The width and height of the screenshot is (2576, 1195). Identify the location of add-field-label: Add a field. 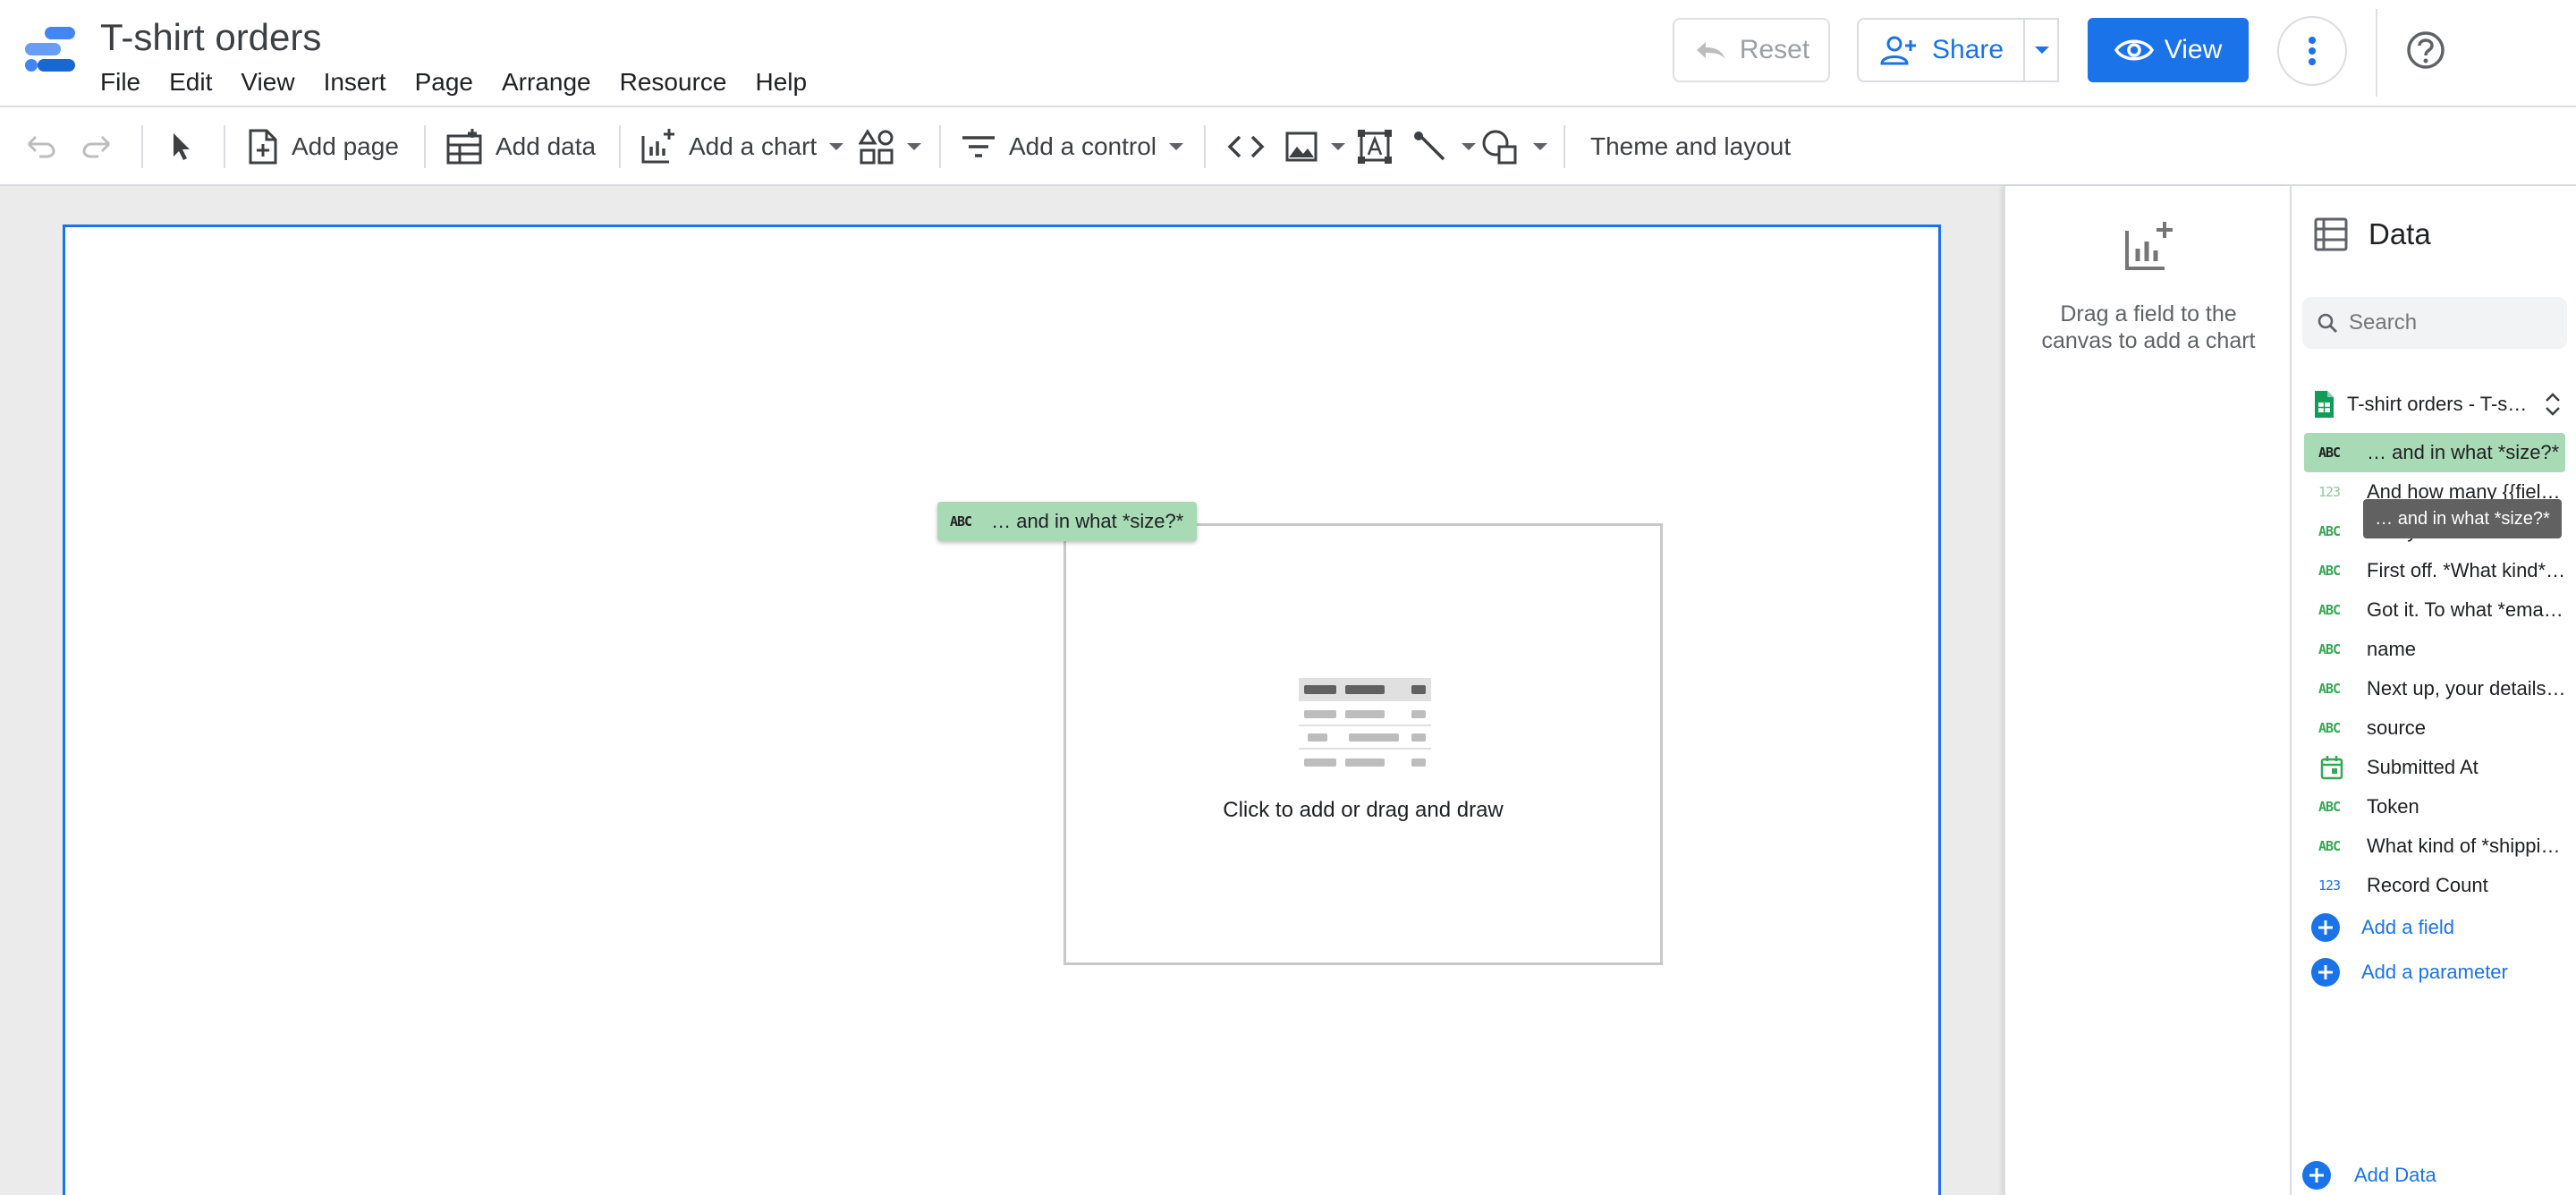
(2407, 927).